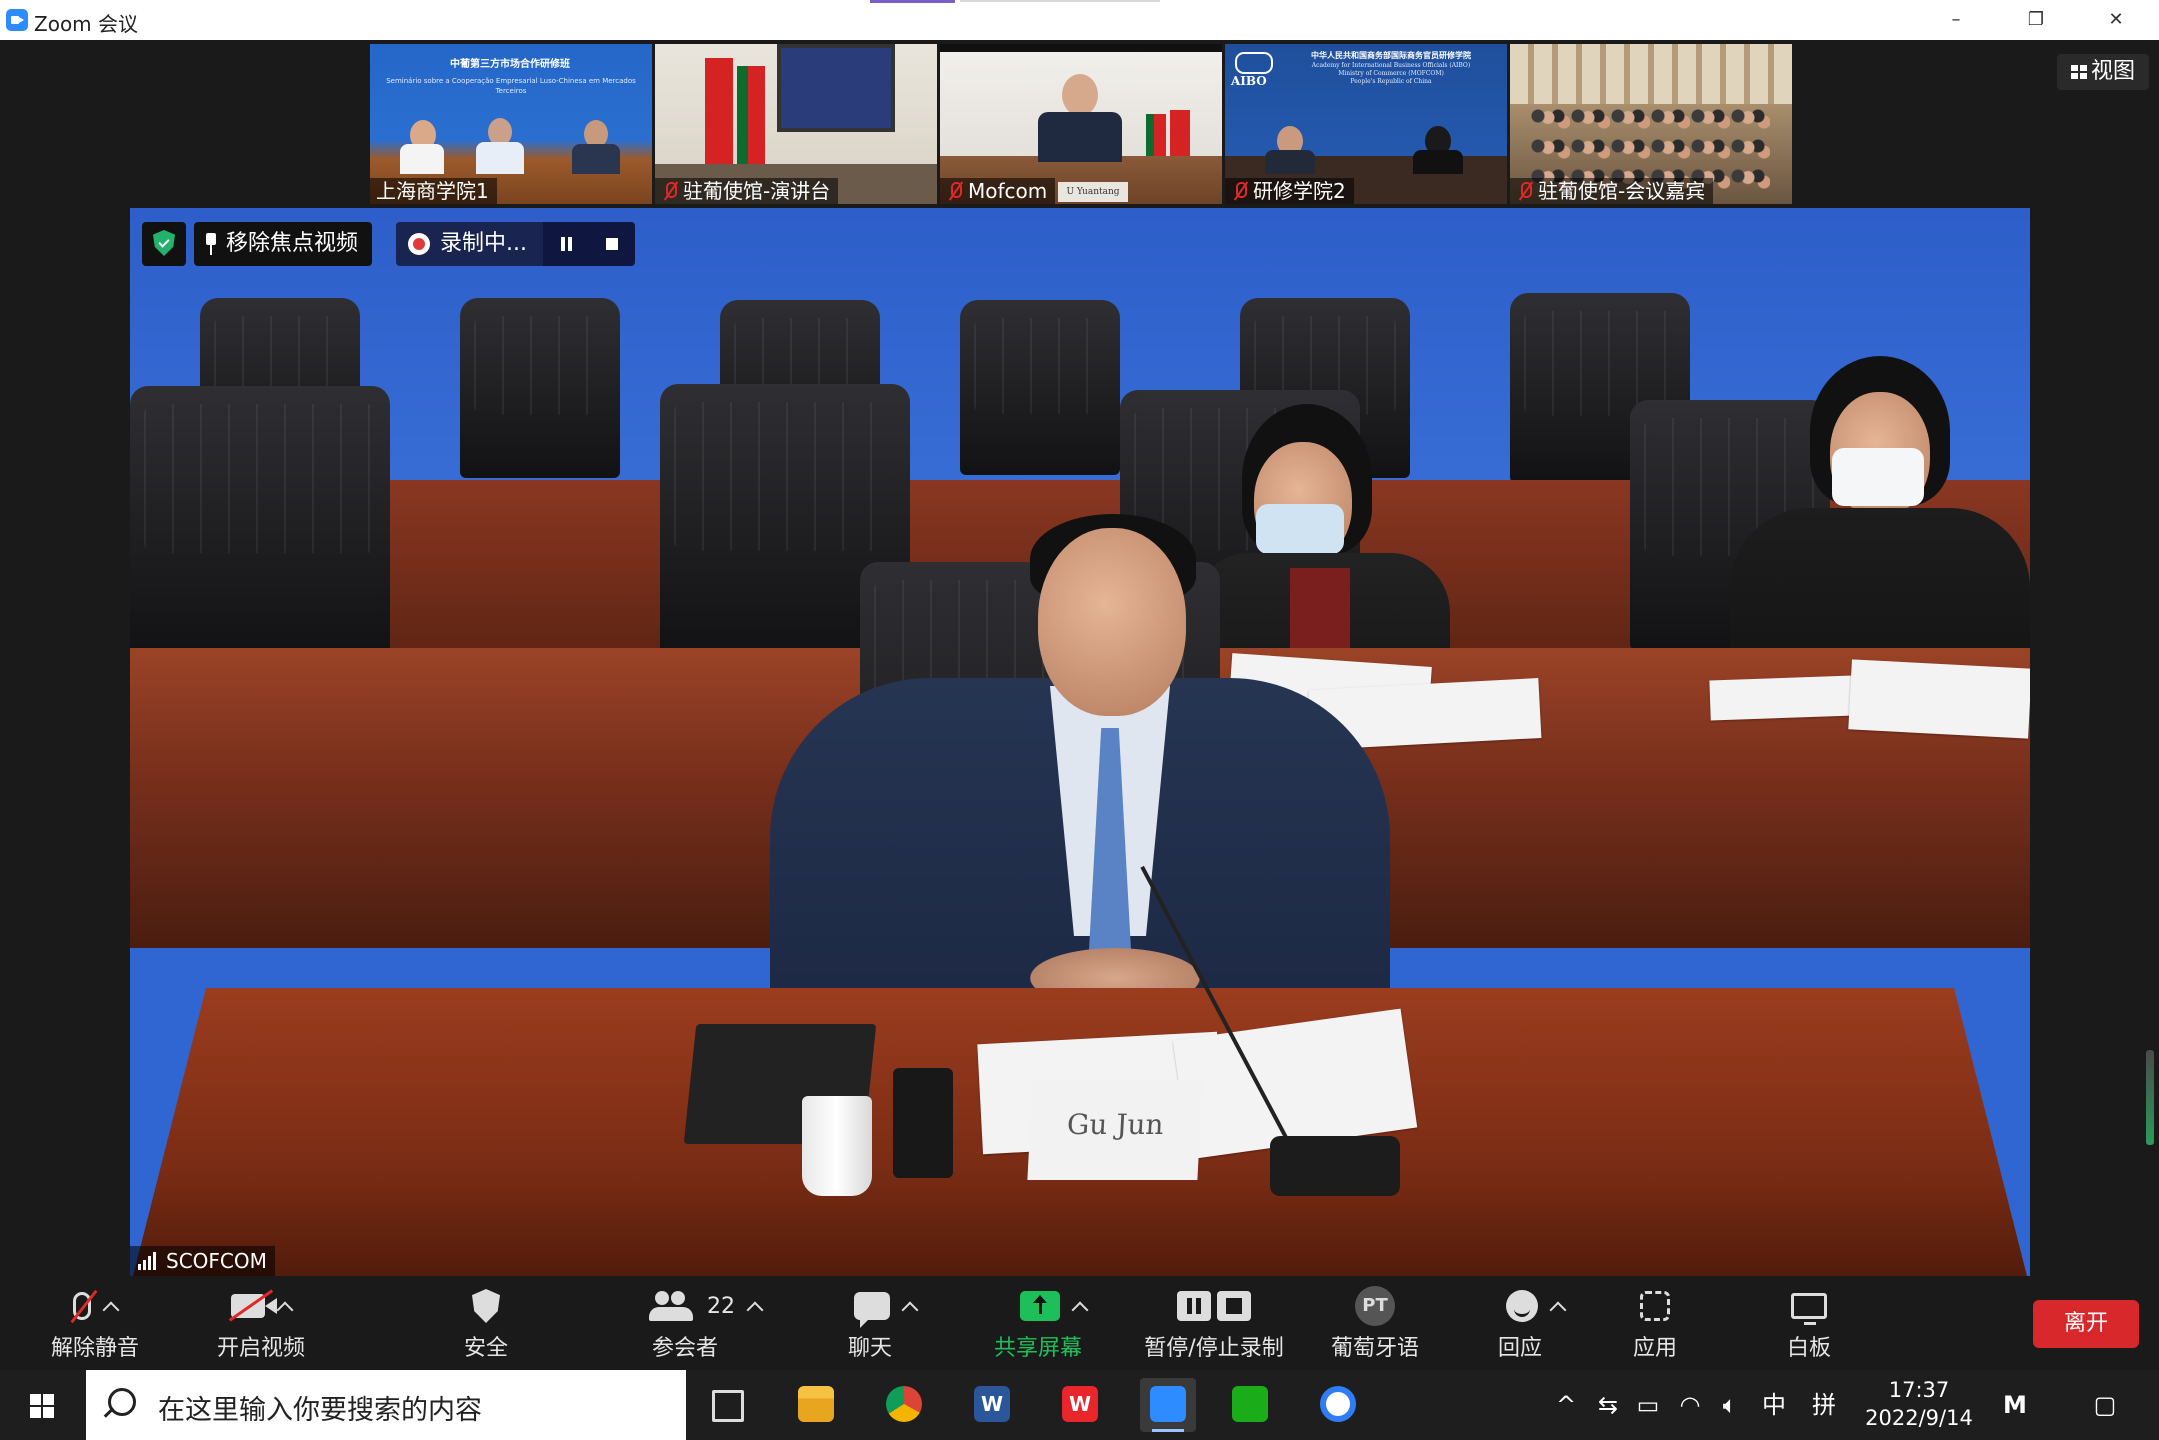  I want to click on china-flag, so click(719, 113).